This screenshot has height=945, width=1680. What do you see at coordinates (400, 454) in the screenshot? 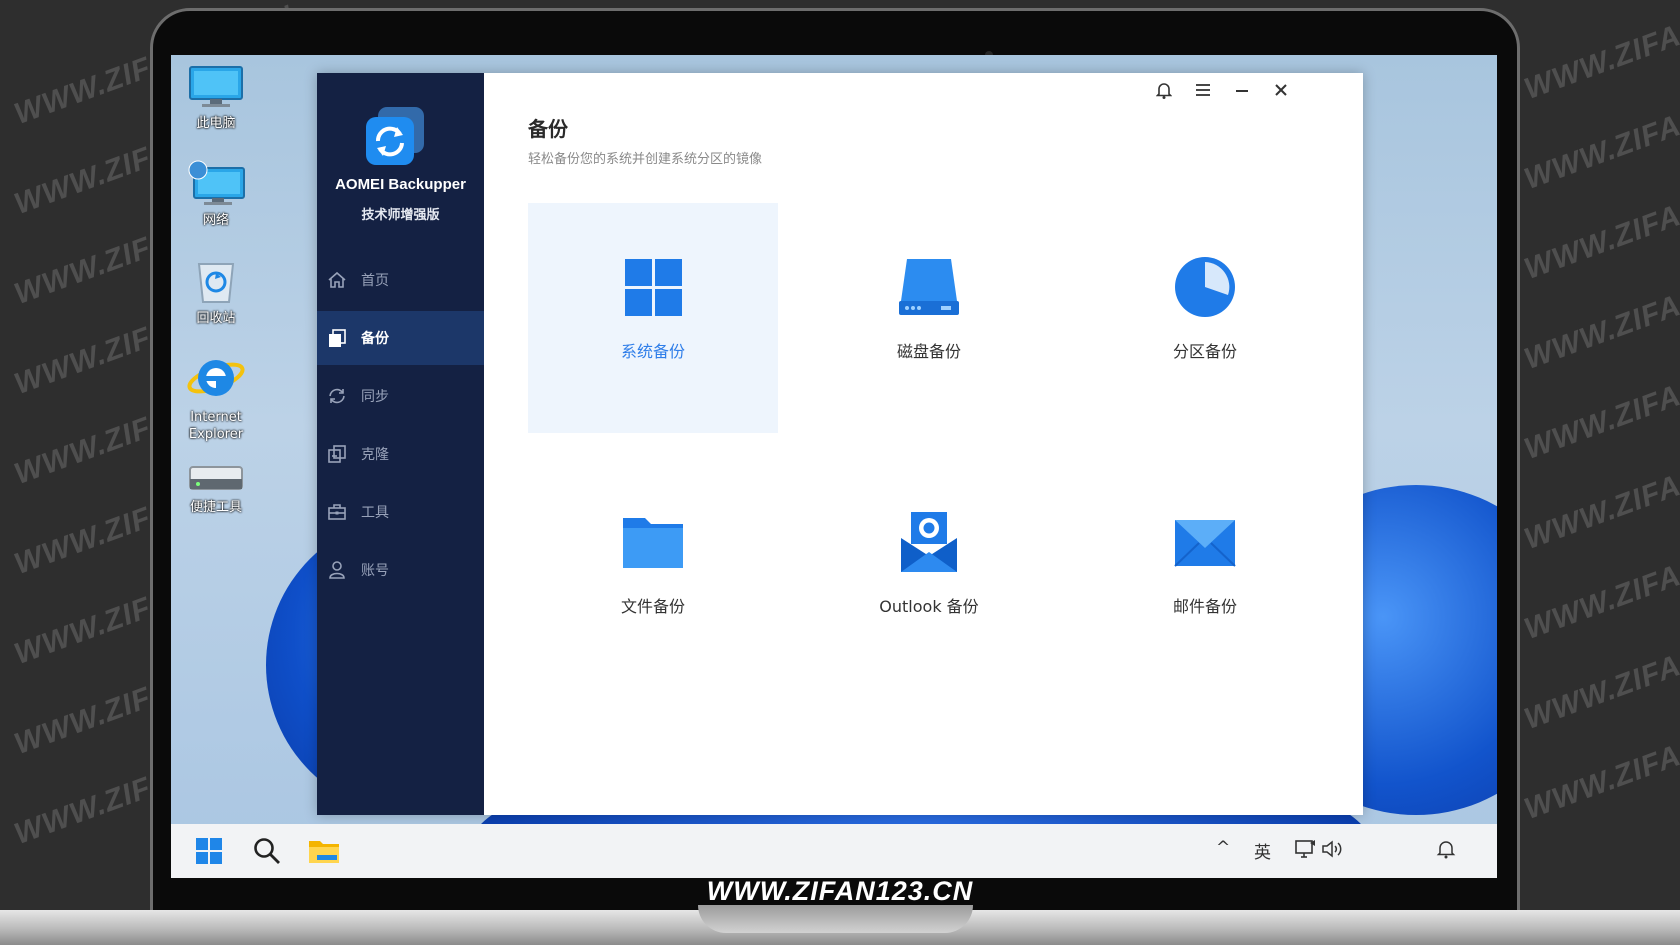
I see `nav-item-clone: 克隆` at bounding box center [400, 454].